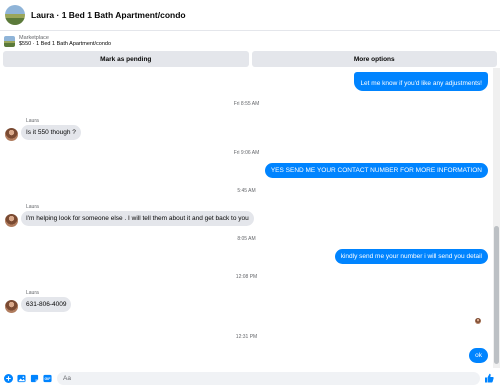 The width and height of the screenshot is (500, 388). Describe the element at coordinates (478, 321) in the screenshot. I see `seen-avatar` at that location.